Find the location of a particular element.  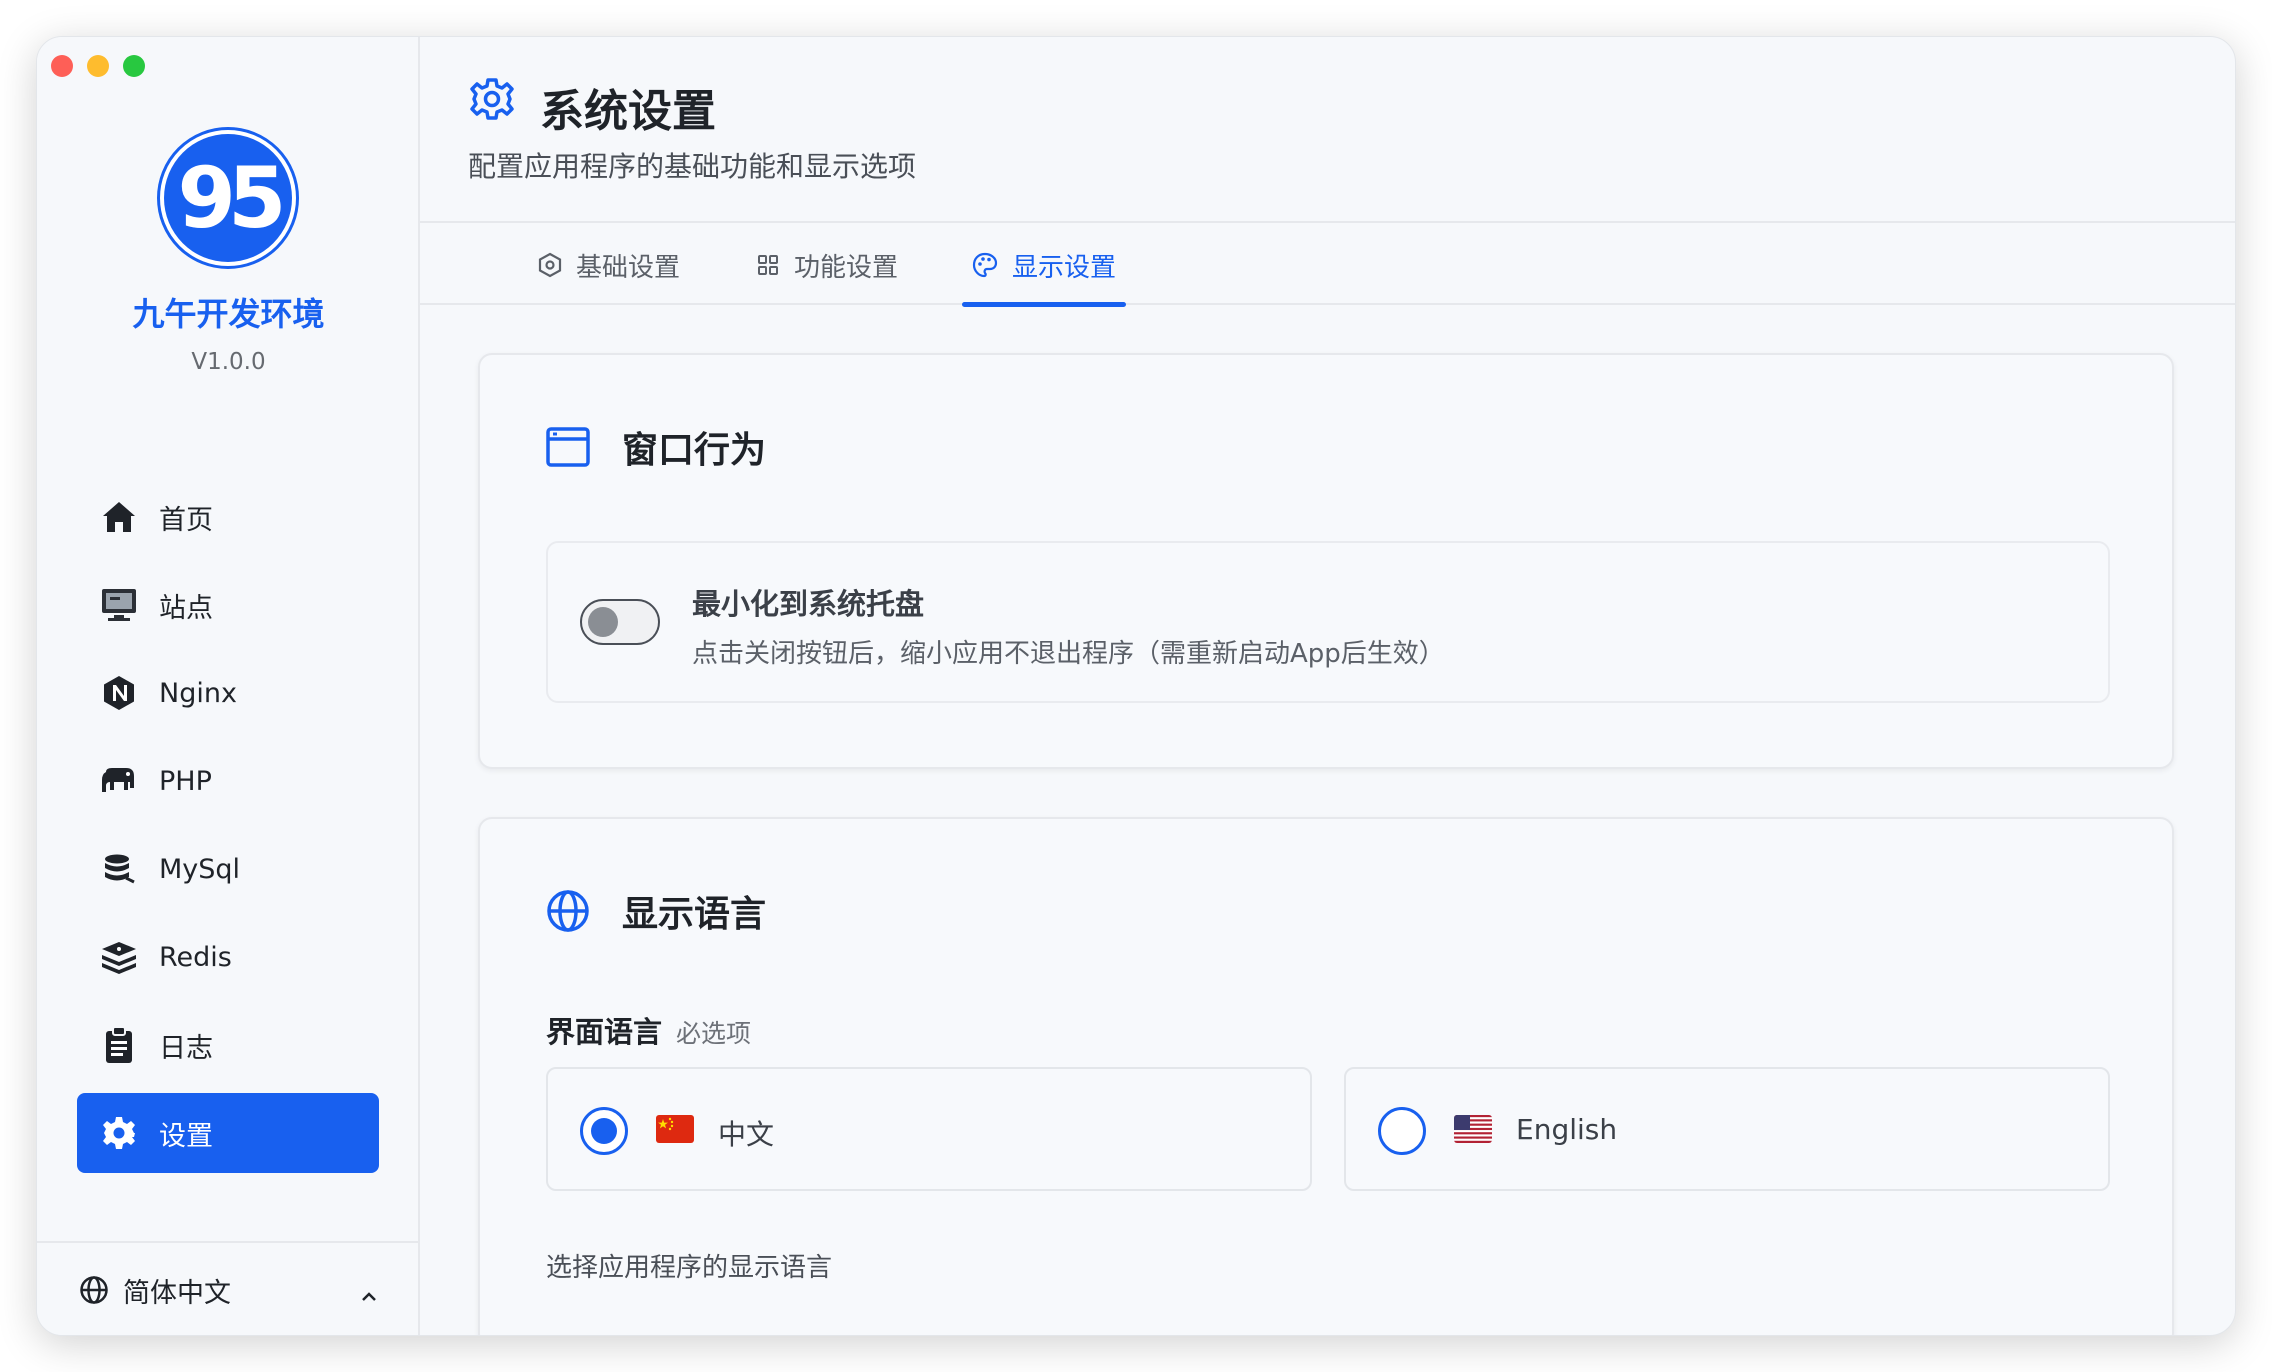

sidebar-item-label: MySql is located at coordinates (200, 869).